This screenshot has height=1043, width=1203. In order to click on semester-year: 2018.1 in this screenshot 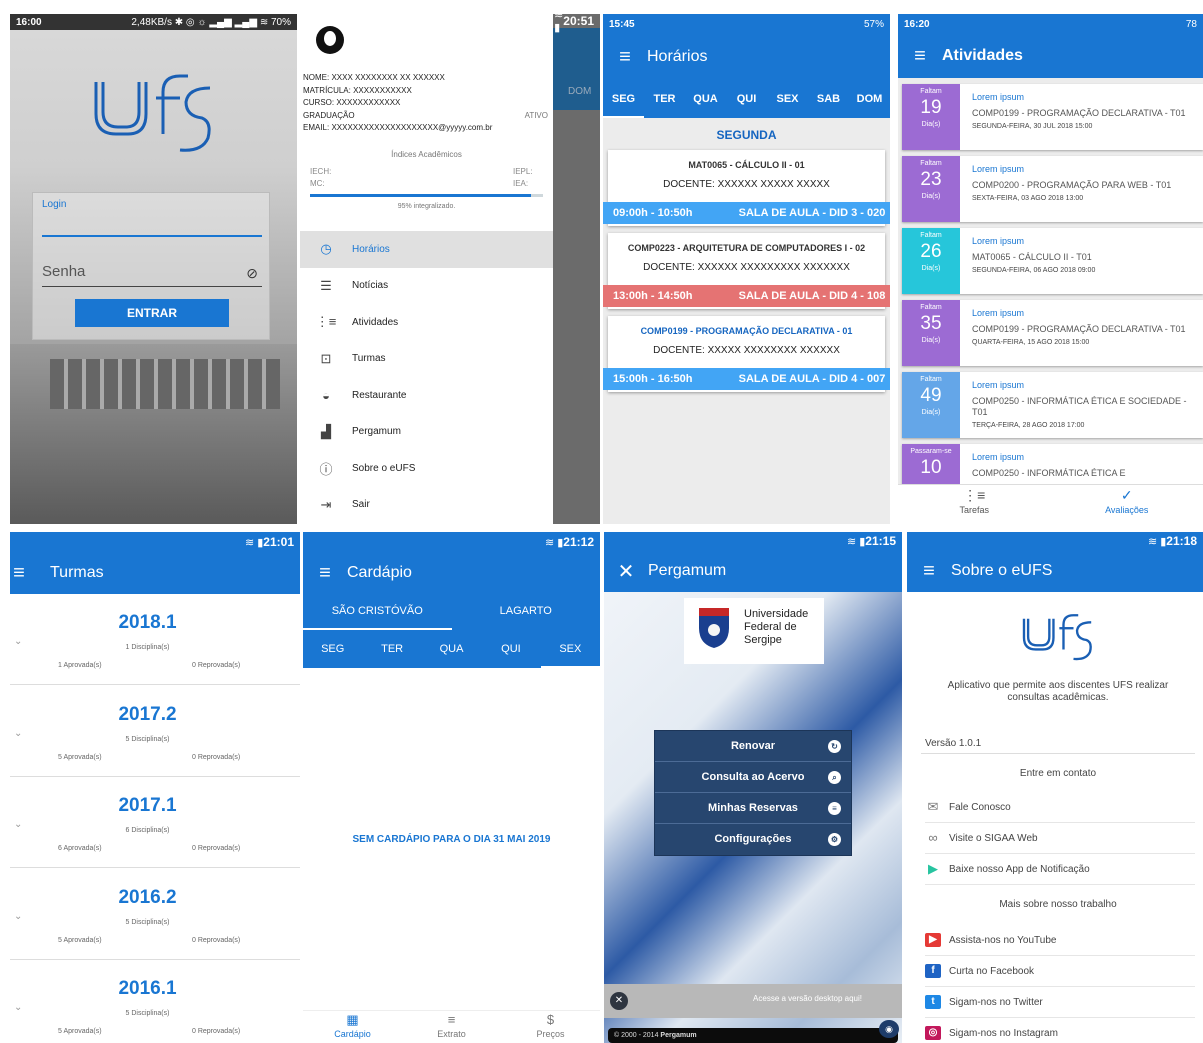, I will do `click(147, 622)`.